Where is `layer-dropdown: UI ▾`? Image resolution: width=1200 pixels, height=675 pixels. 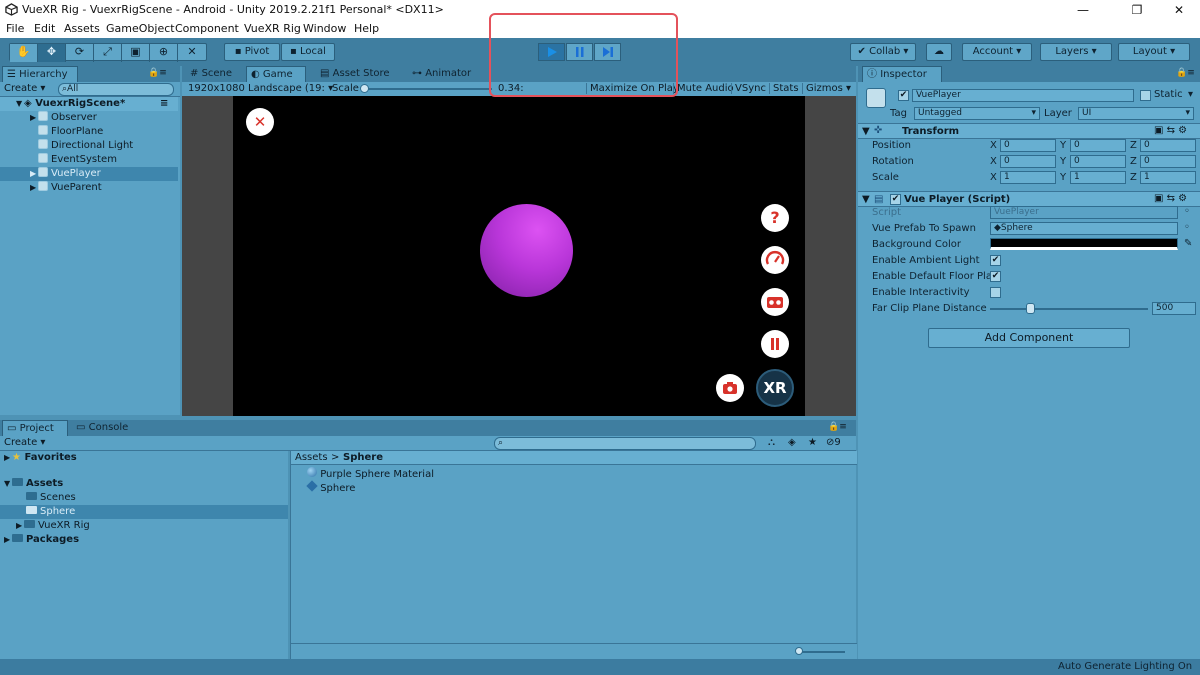
layer-dropdown: UI ▾ is located at coordinates (1136, 113).